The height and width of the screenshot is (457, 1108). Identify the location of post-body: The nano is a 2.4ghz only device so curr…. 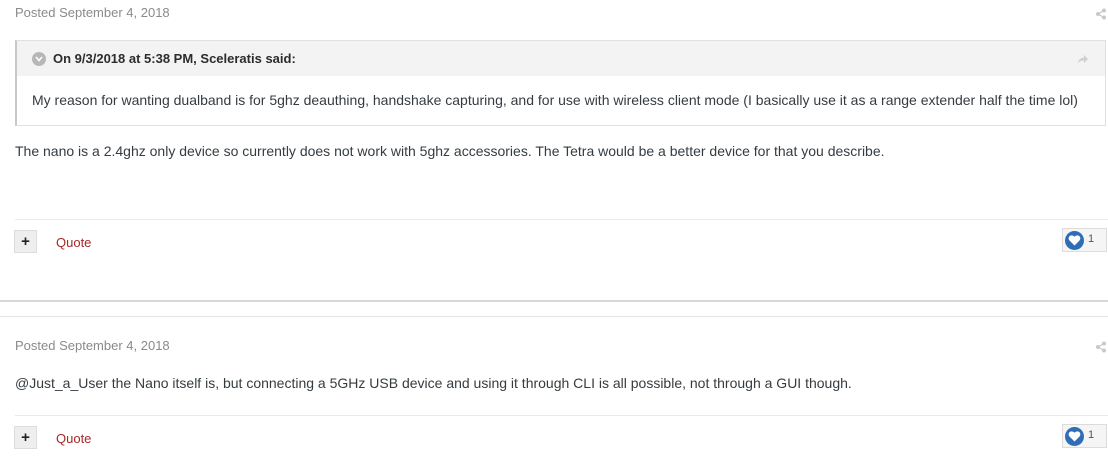
(450, 151).